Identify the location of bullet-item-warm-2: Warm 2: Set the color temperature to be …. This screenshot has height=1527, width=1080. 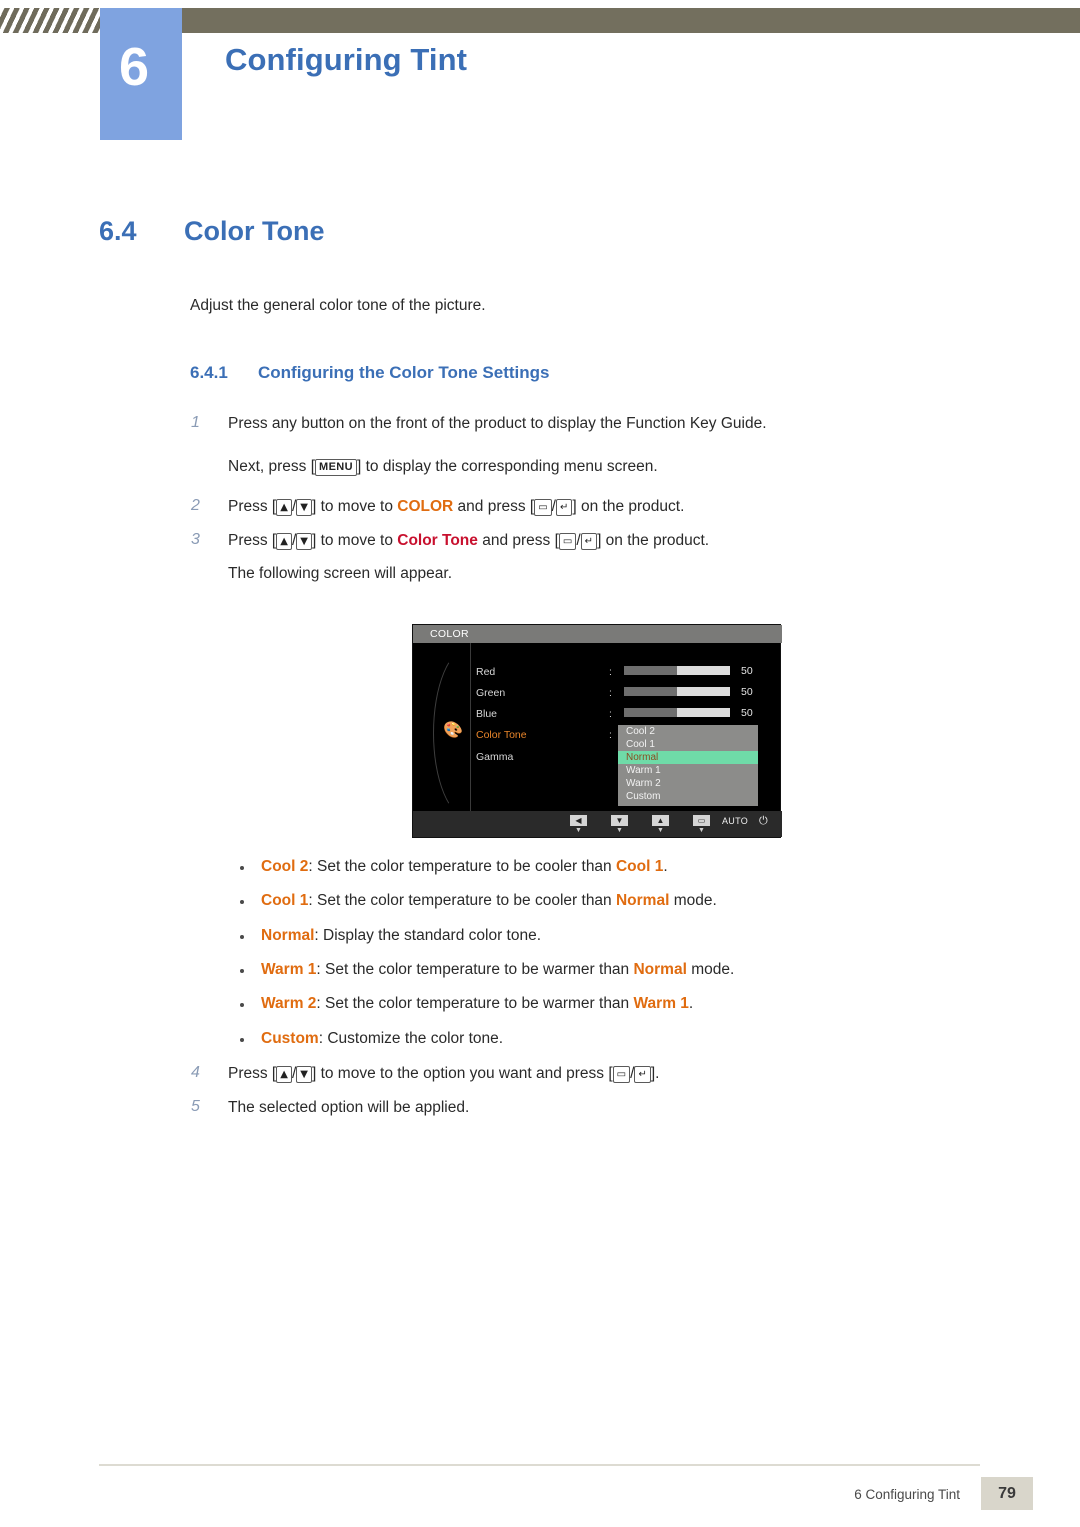
(477, 1004).